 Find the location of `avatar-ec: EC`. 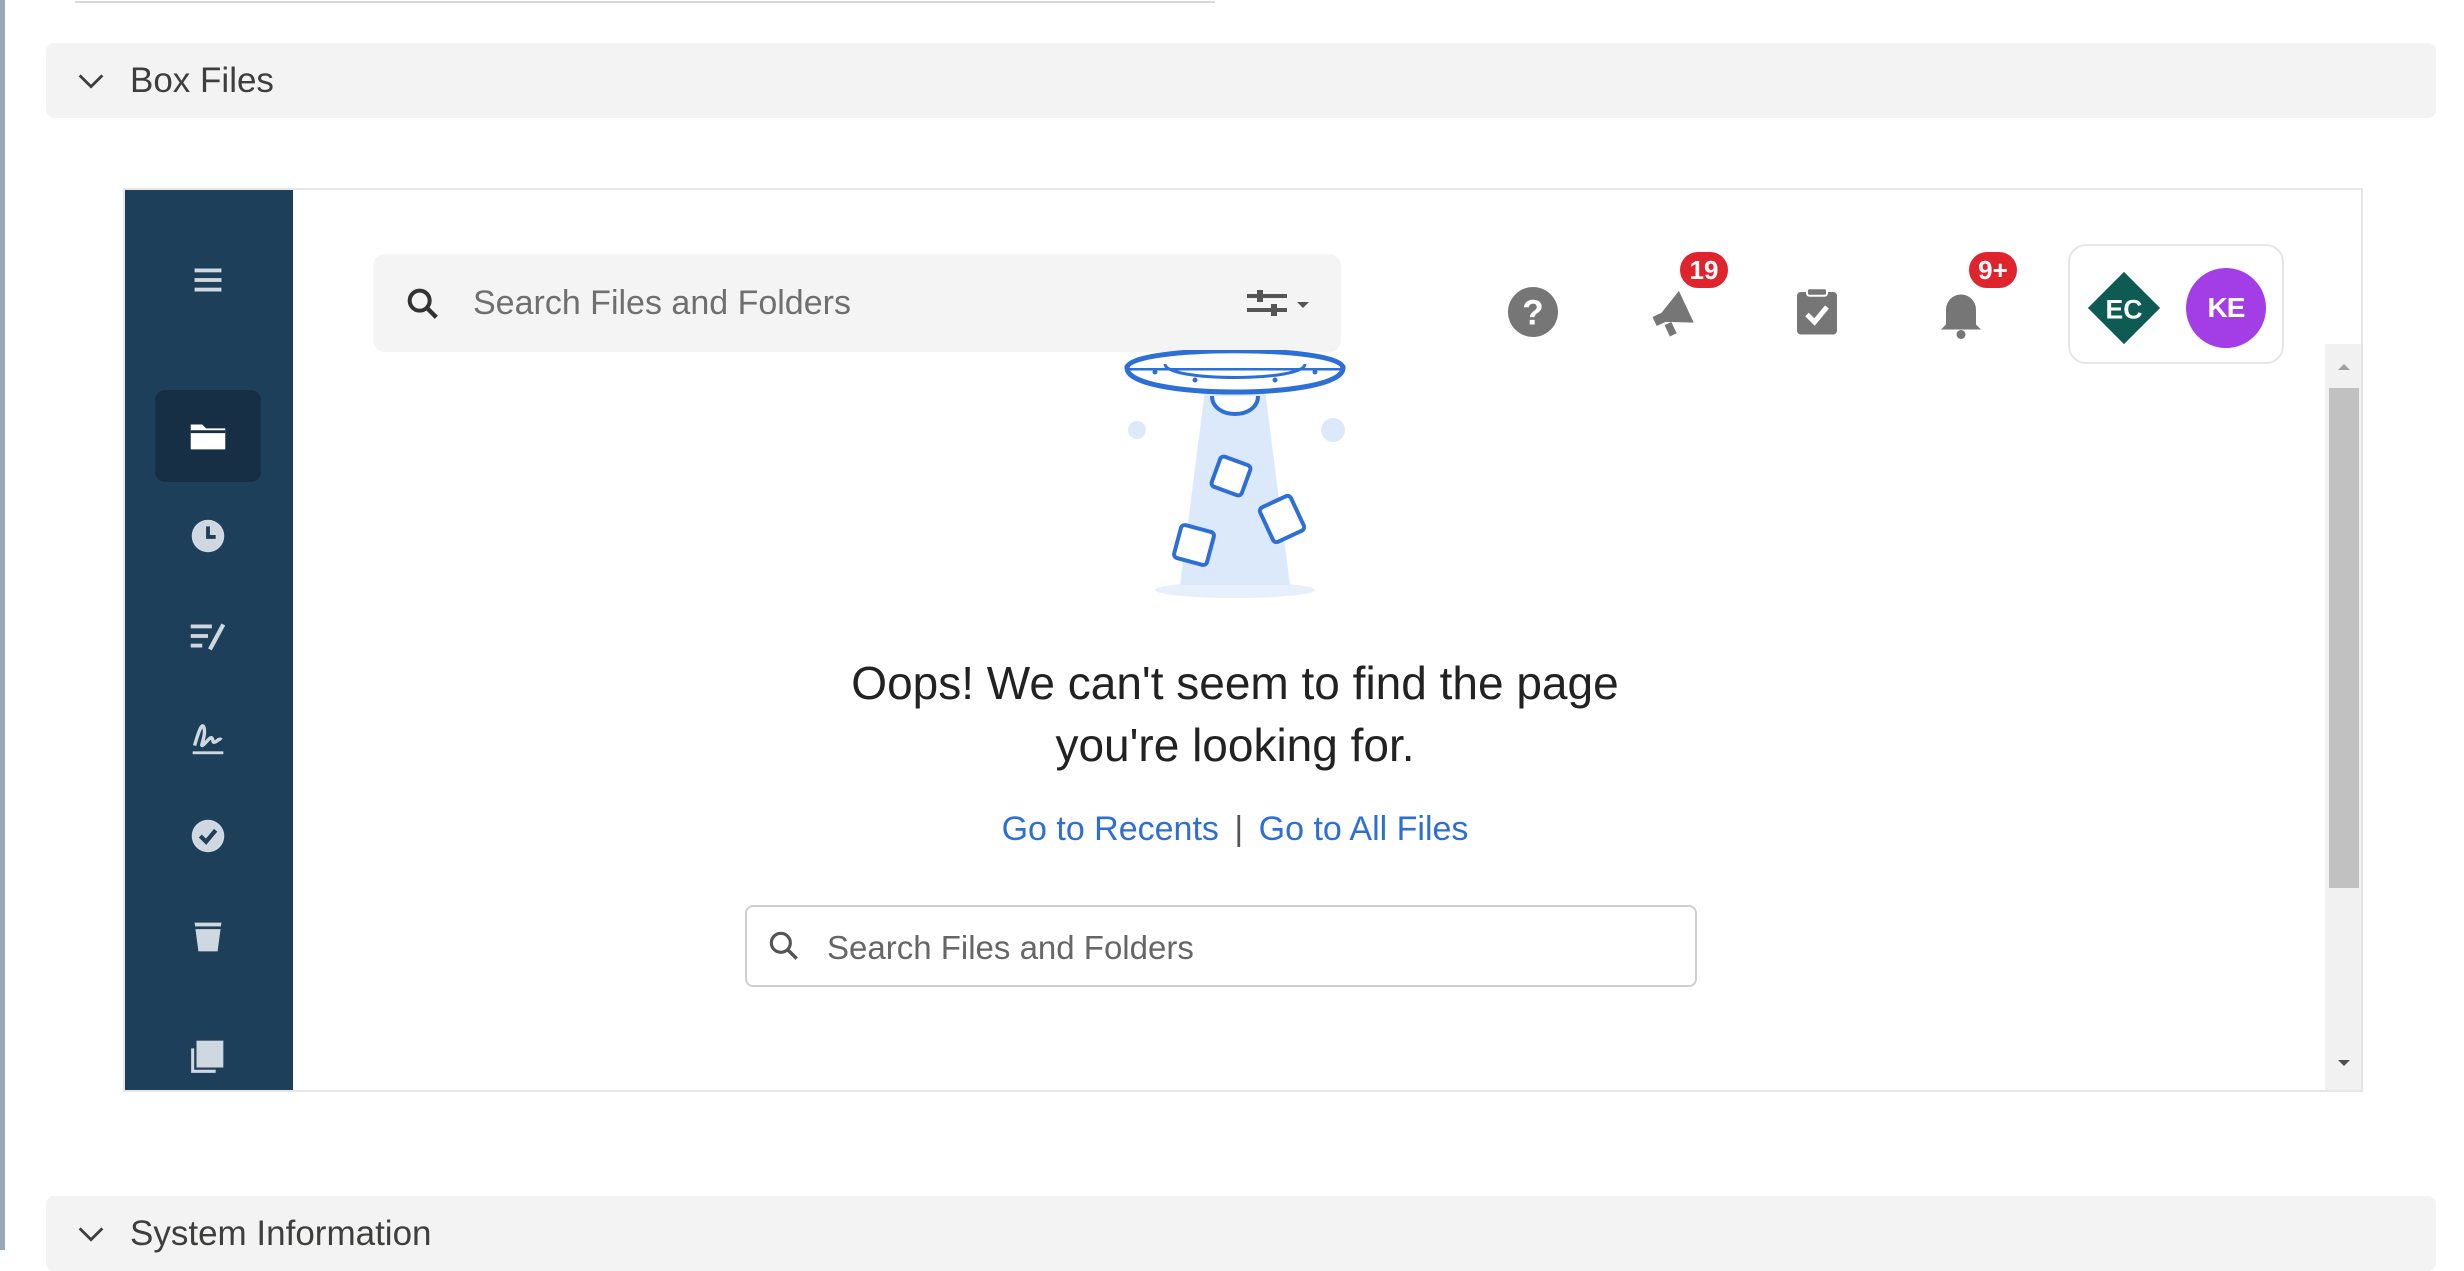

avatar-ec: EC is located at coordinates (2124, 308).